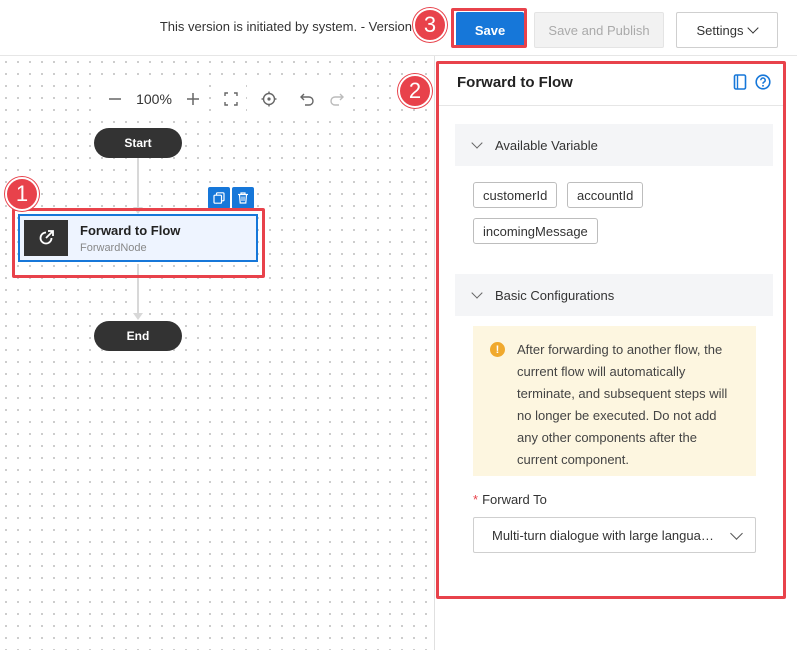 Image resolution: width=797 pixels, height=650 pixels. I want to click on center-view-button, so click(269, 99).